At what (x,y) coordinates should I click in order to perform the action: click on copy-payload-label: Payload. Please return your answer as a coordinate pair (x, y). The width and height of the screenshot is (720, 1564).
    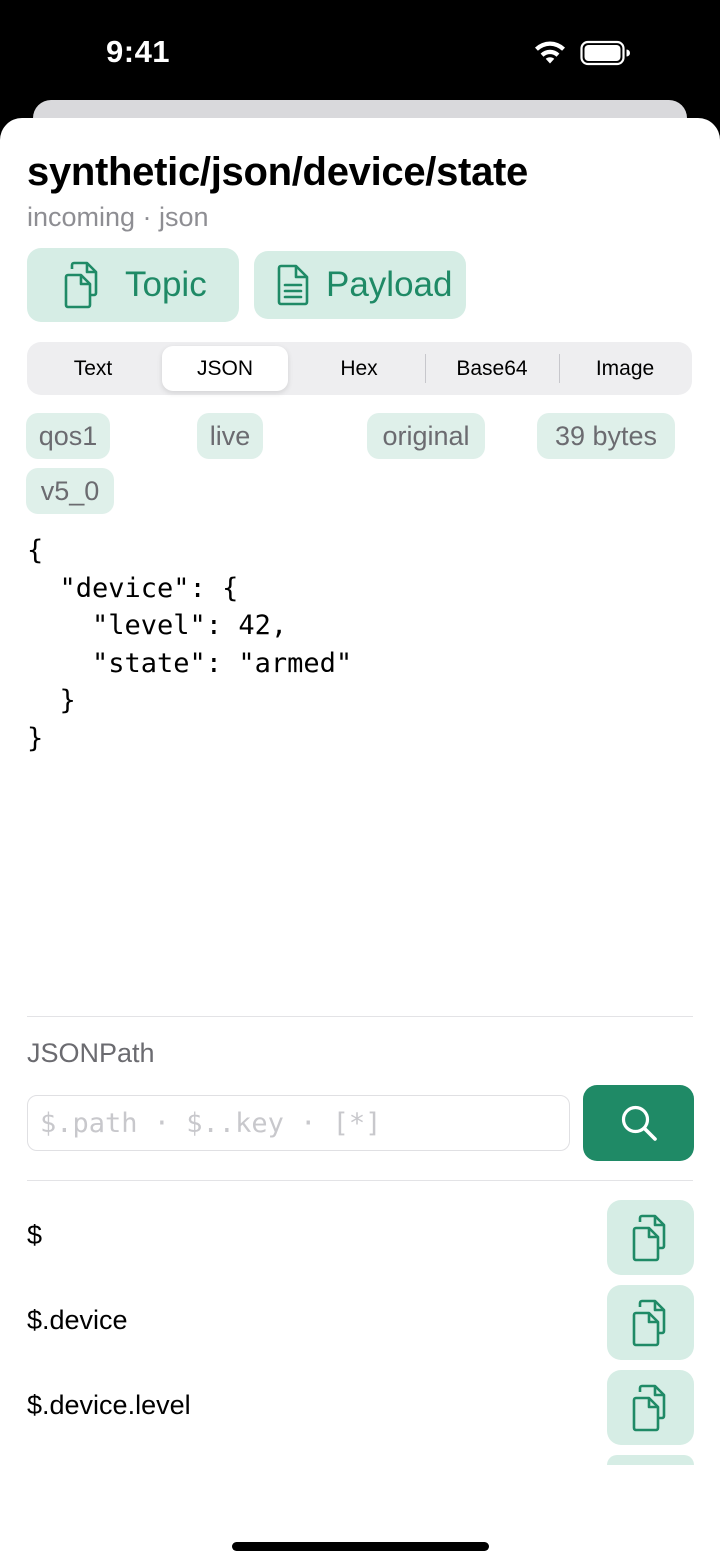
    Looking at the image, I should click on (389, 284).